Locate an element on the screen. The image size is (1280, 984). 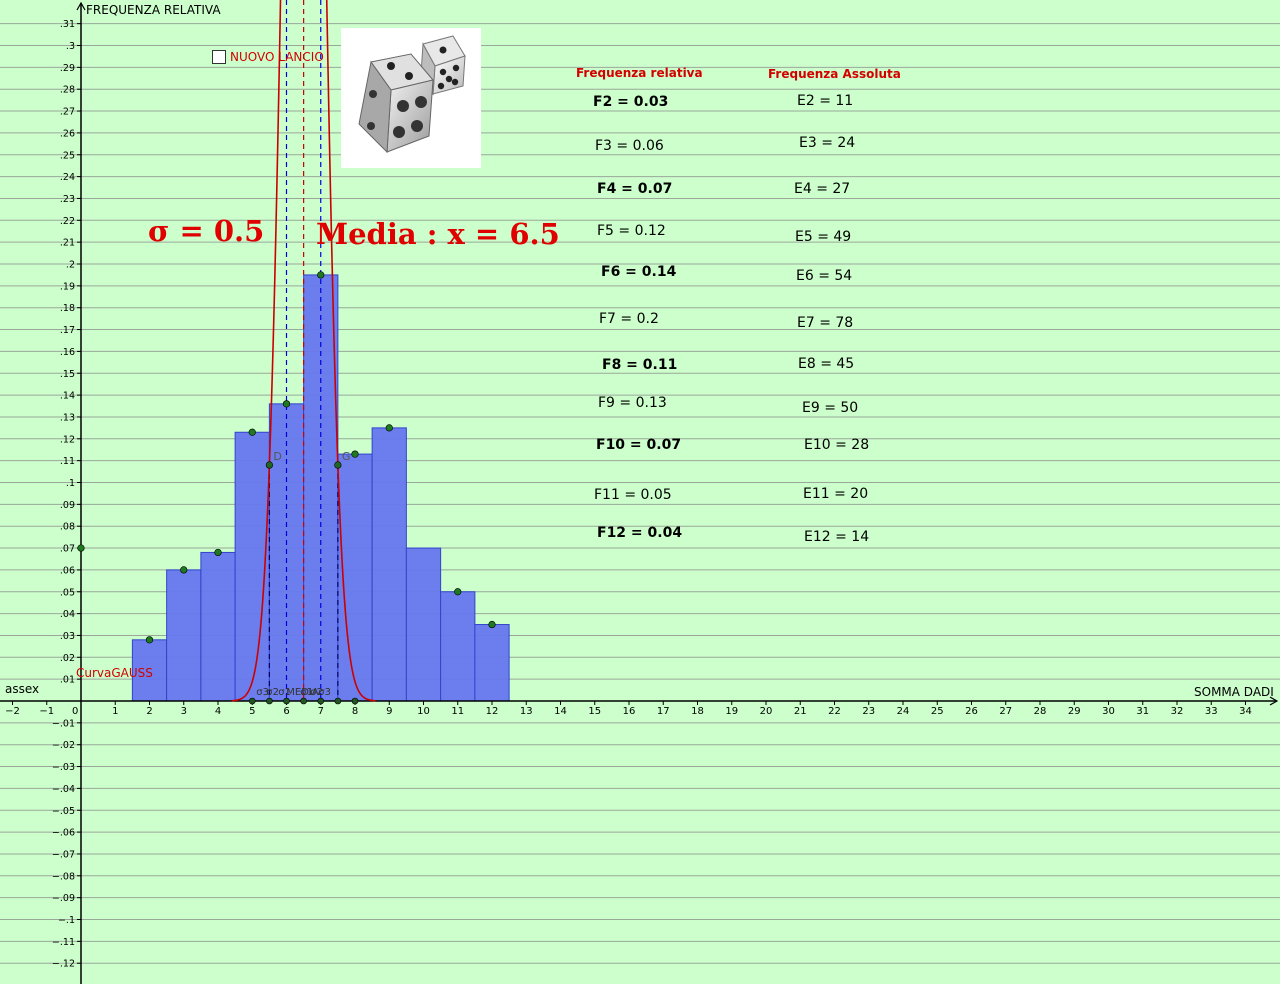
absolute-frequency-value: E8 = 45 is located at coordinates (826, 364).